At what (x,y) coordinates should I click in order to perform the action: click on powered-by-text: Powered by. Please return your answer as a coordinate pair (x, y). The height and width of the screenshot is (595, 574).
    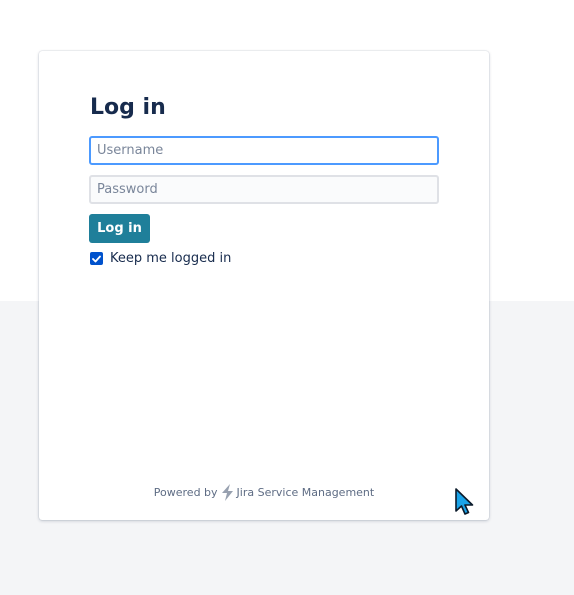
    Looking at the image, I should click on (185, 492).